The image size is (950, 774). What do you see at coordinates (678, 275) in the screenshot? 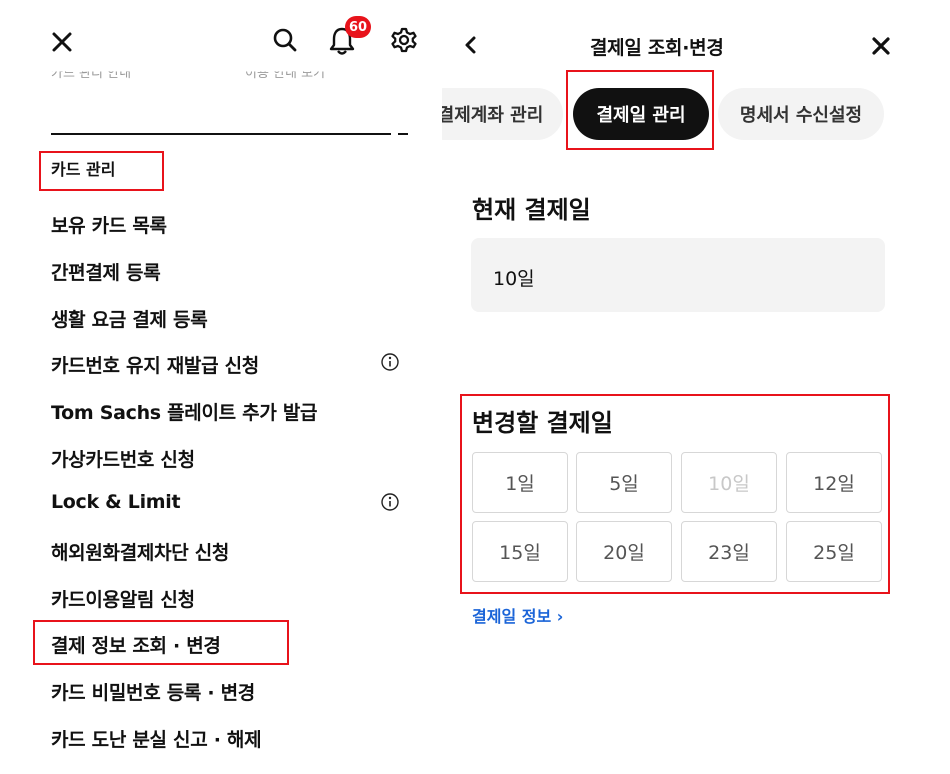
I see `current-date-box: 10일` at bounding box center [678, 275].